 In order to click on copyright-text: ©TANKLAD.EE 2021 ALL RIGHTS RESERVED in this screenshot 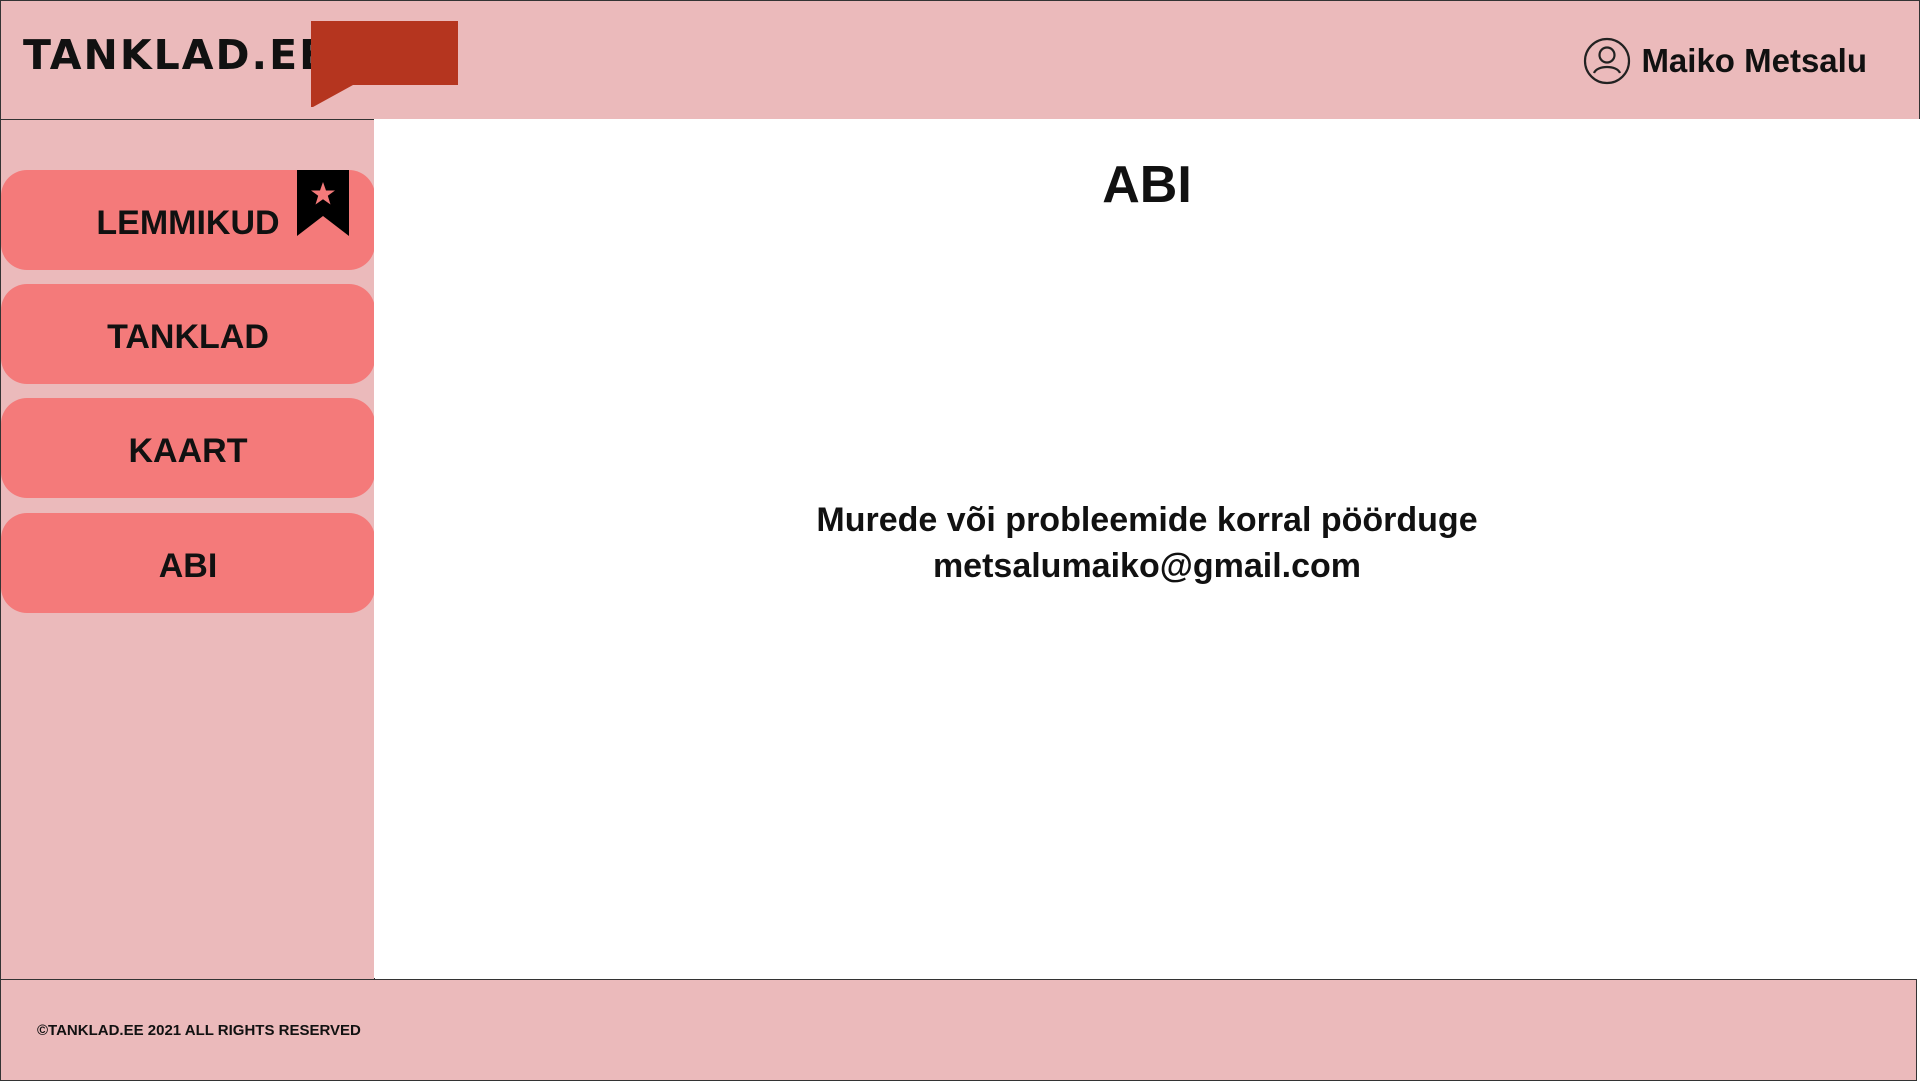, I will do `click(199, 1030)`.